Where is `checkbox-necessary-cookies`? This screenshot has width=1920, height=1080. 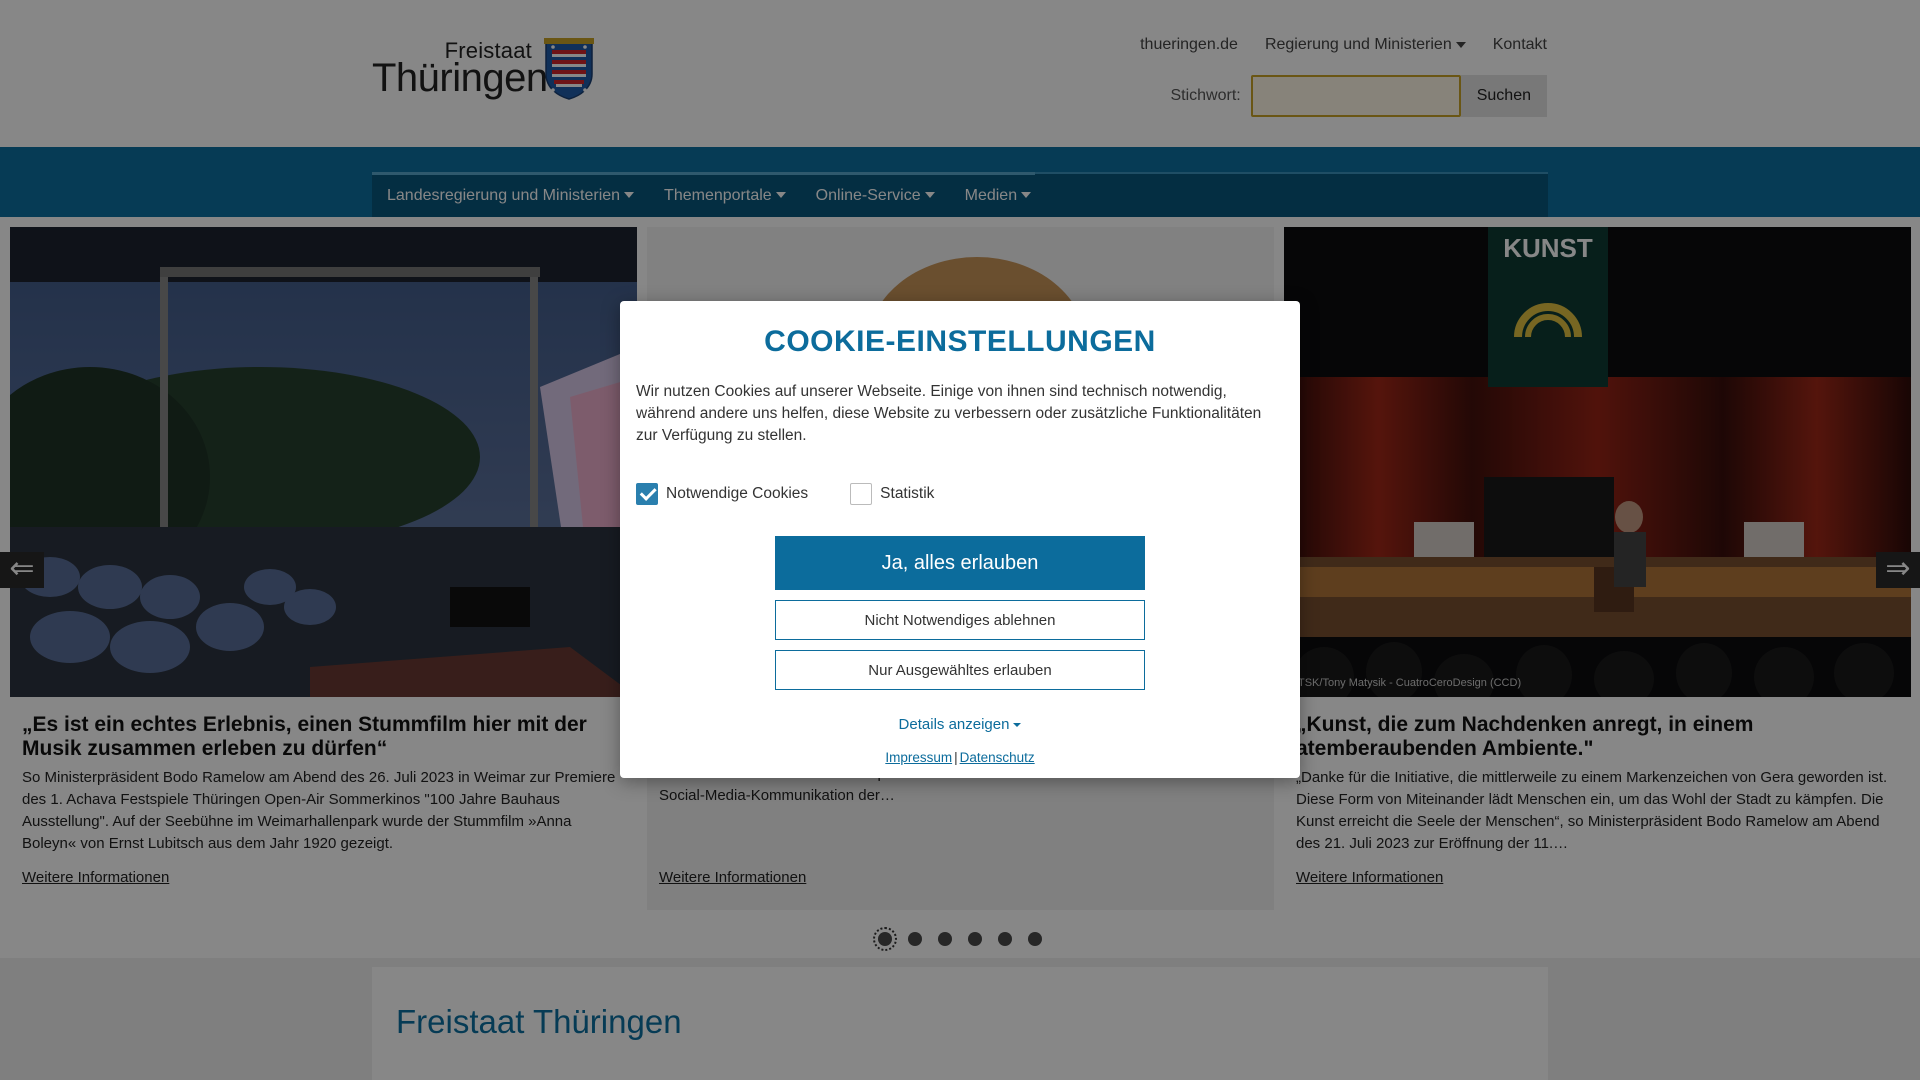 checkbox-necessary-cookies is located at coordinates (647, 494).